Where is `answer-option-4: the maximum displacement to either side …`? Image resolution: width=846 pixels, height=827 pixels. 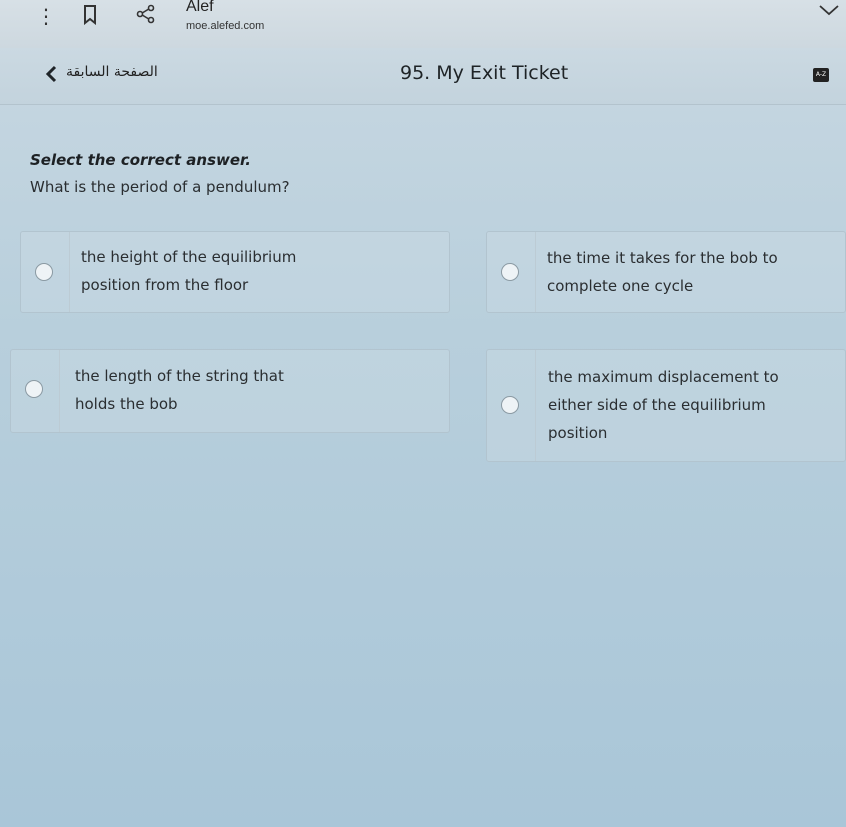
answer-option-4: the maximum displacement to either side … is located at coordinates (666, 405).